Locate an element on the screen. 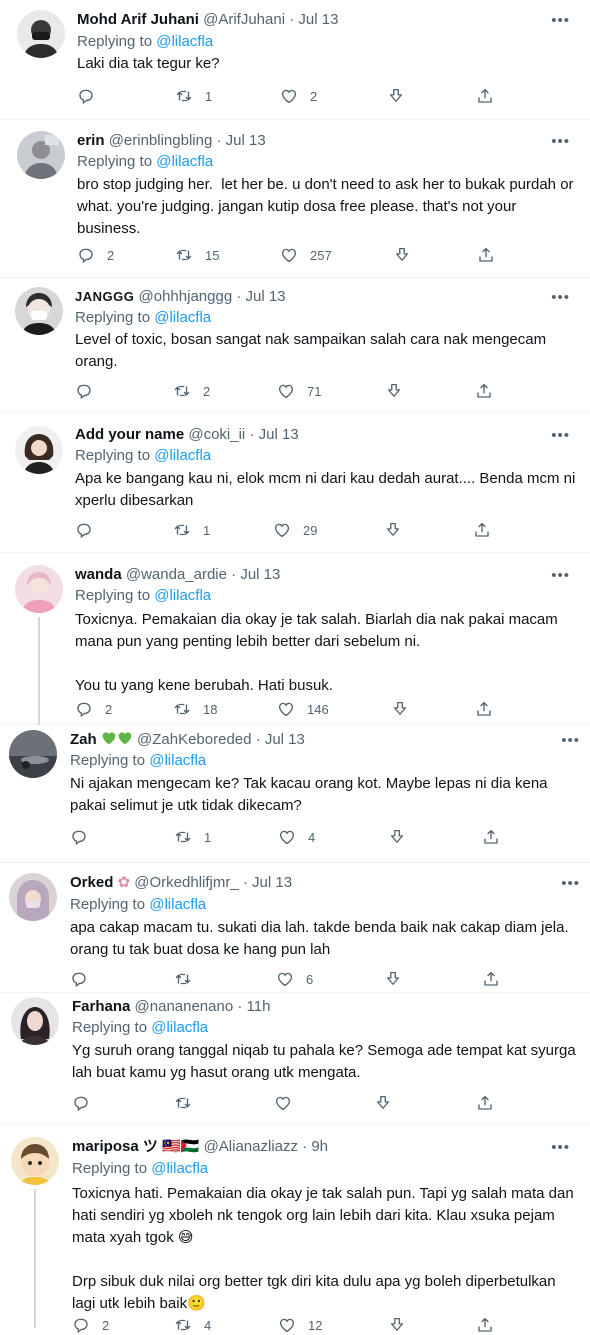 The height and width of the screenshot is (1335, 590). display-name: wanda is located at coordinates (98, 574).